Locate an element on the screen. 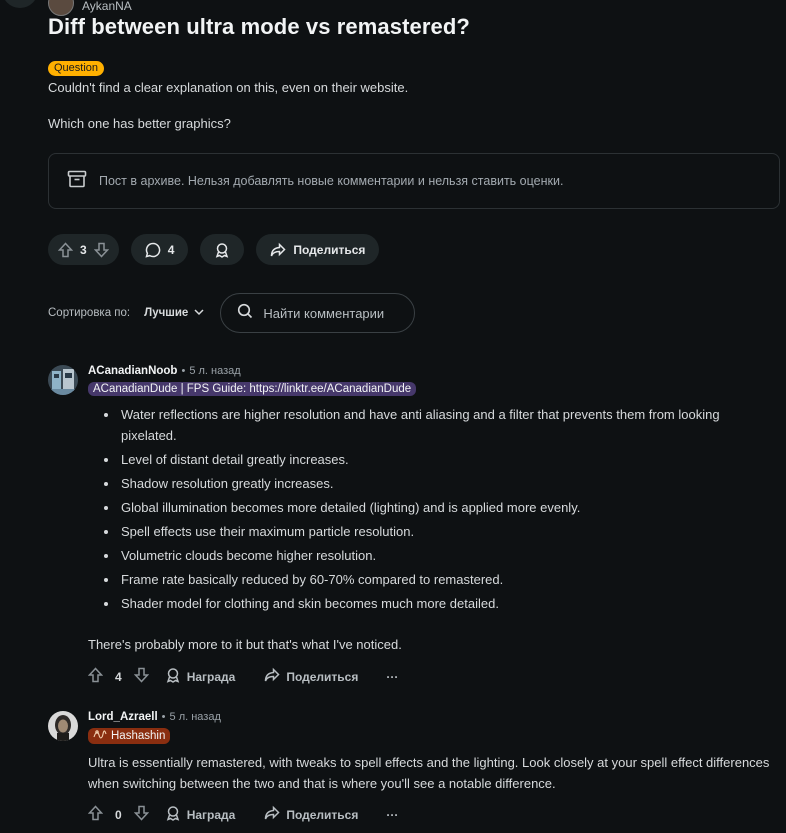 The image size is (786, 833). post-vote-pill: 3 is located at coordinates (83, 249).